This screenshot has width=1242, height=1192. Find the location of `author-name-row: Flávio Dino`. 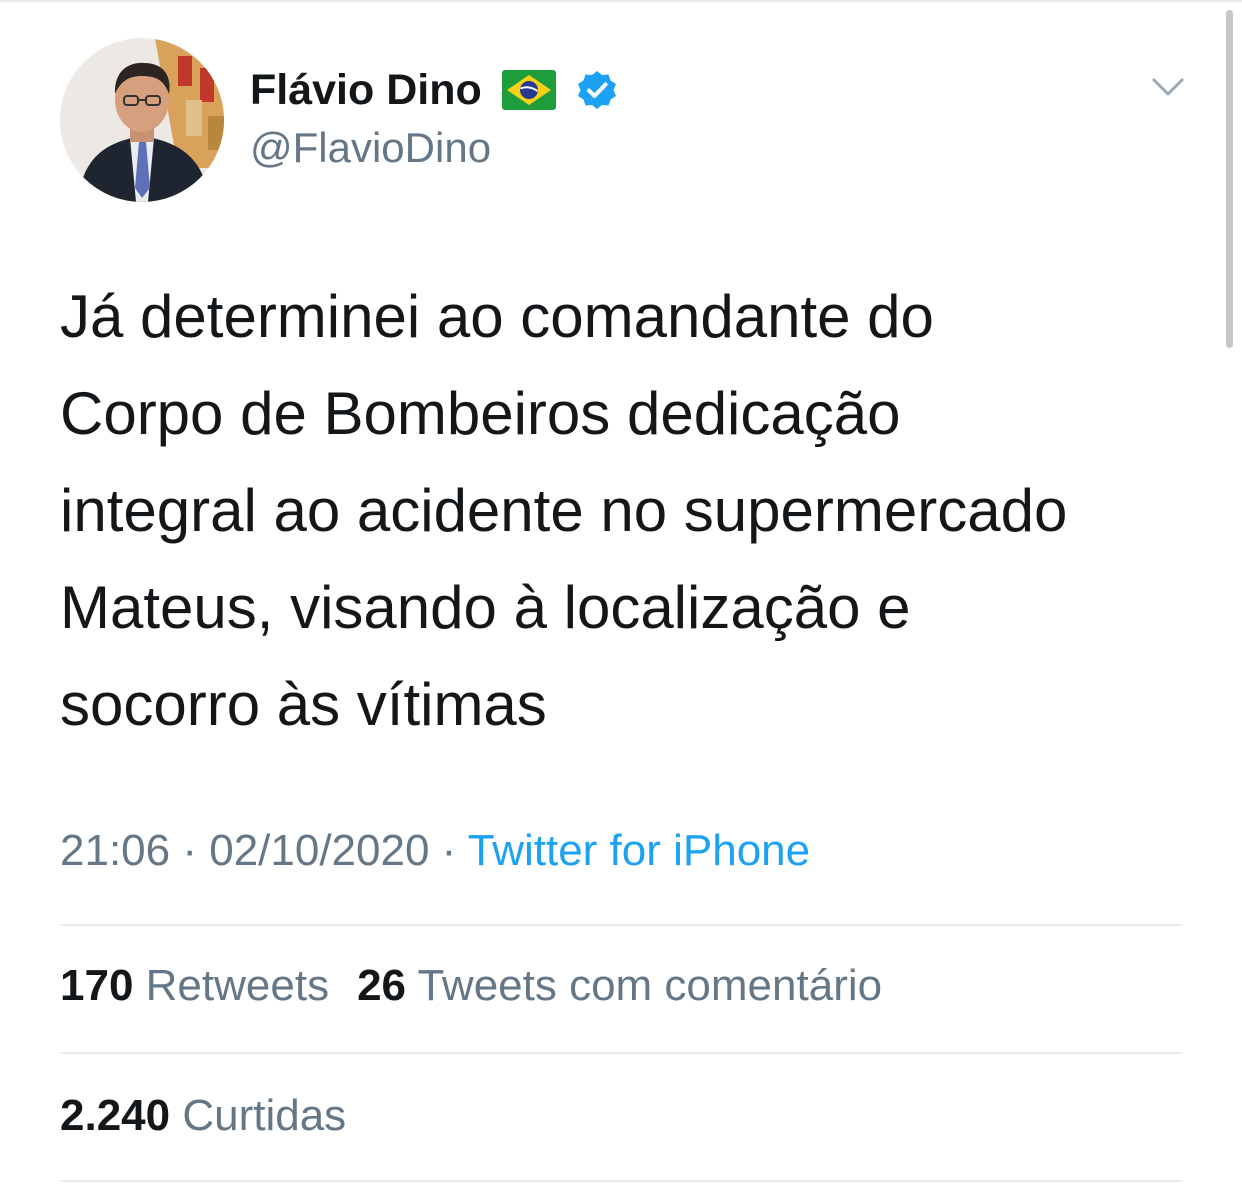

author-name-row: Flávio Dino is located at coordinates (434, 90).